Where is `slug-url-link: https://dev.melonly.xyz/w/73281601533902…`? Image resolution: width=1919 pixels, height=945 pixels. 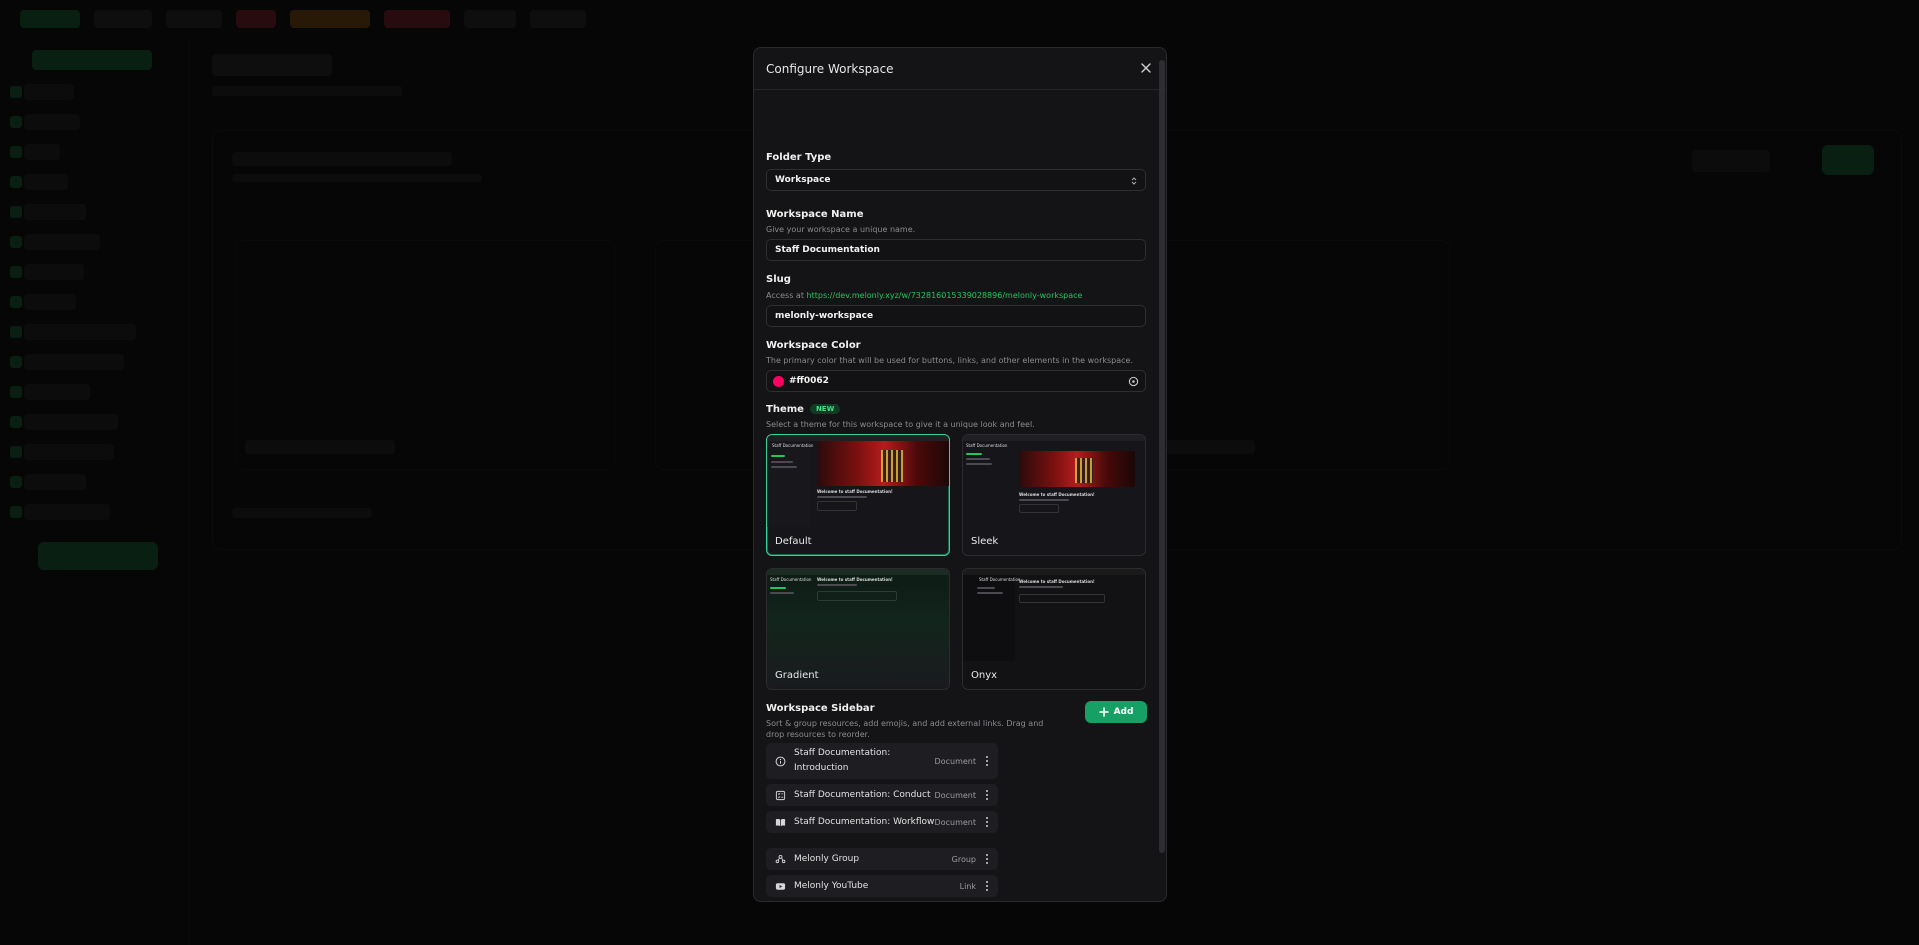
slug-url-link: https://dev.melonly.xyz/w/73281601533902… is located at coordinates (945, 295).